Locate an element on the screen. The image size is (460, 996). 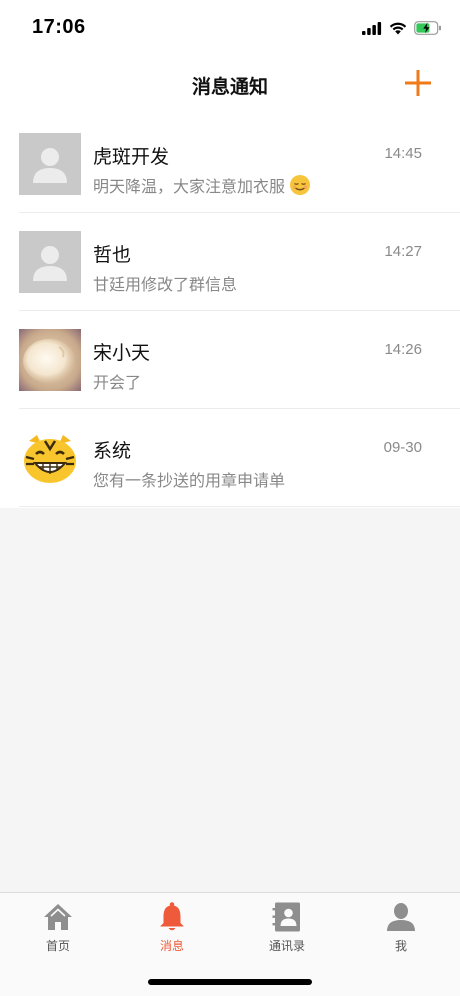
conversation-time: 14:45 is located at coordinates (403, 153).